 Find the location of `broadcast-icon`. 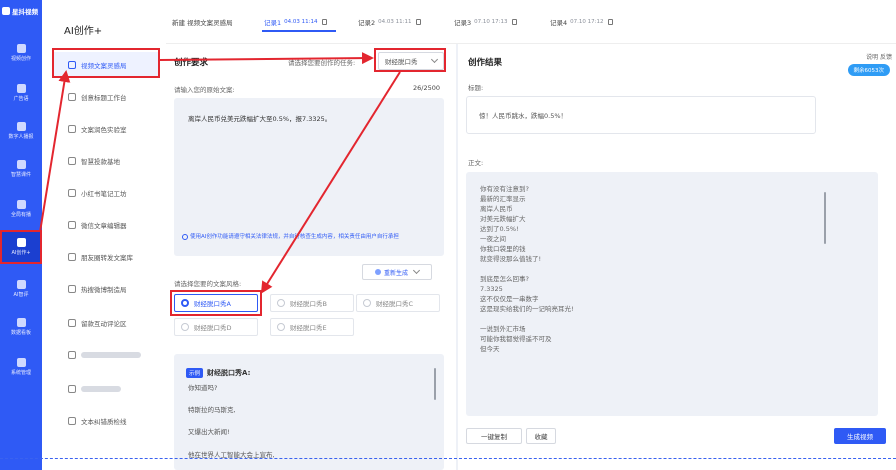

broadcast-icon is located at coordinates (21, 204).